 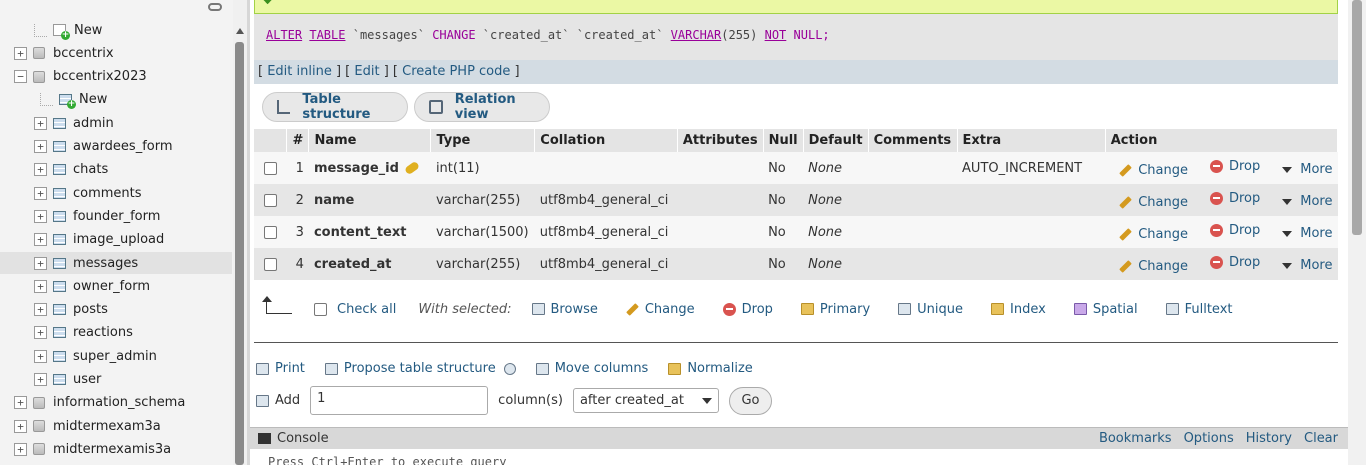 What do you see at coordinates (116, 240) in the screenshot?
I see `tree-table-item: + image_upload` at bounding box center [116, 240].